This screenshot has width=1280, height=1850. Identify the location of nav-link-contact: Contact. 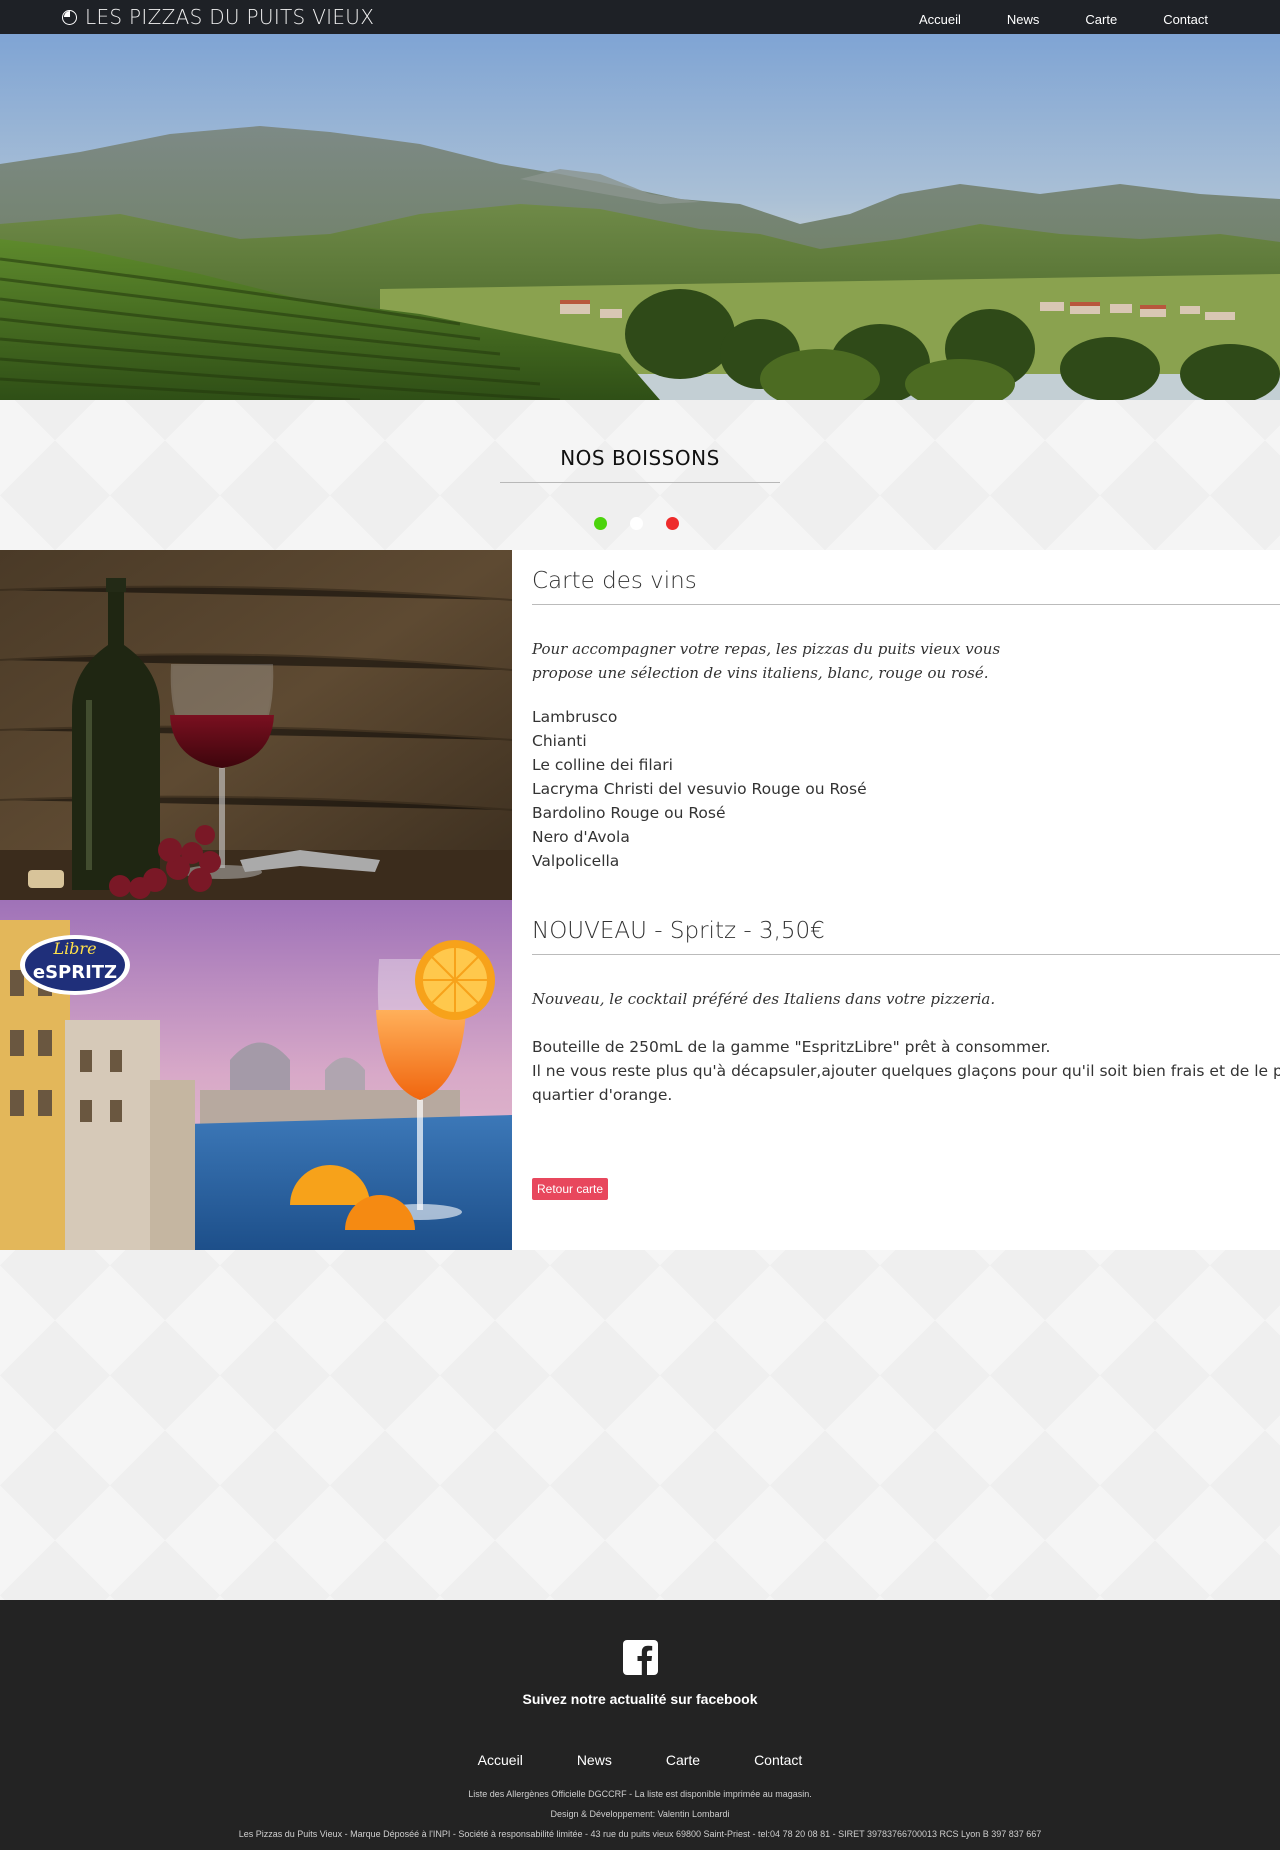
(1185, 17).